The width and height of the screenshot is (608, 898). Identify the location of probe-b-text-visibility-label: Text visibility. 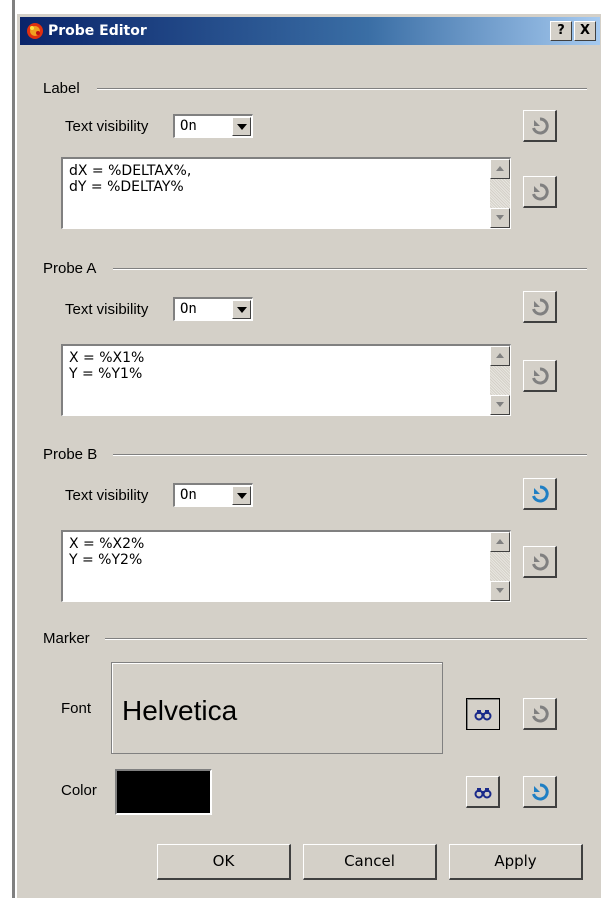
(107, 495).